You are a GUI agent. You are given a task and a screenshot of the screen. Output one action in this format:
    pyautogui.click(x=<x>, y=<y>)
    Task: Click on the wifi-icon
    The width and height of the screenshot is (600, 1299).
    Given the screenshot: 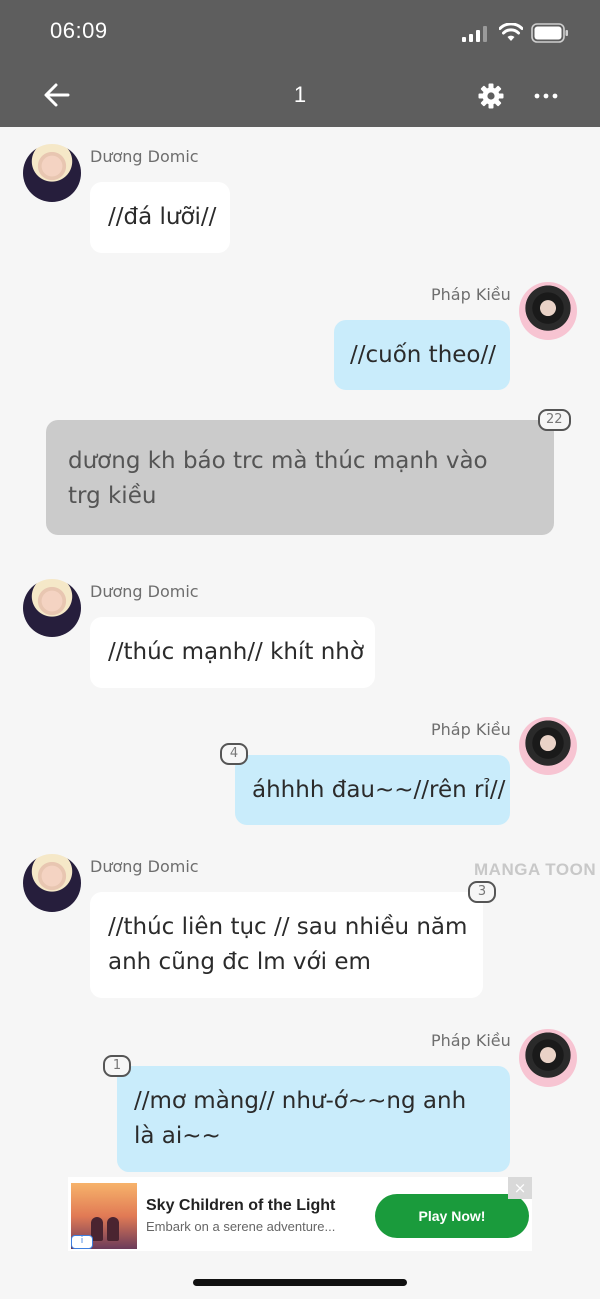 What is the action you would take?
    pyautogui.click(x=511, y=32)
    